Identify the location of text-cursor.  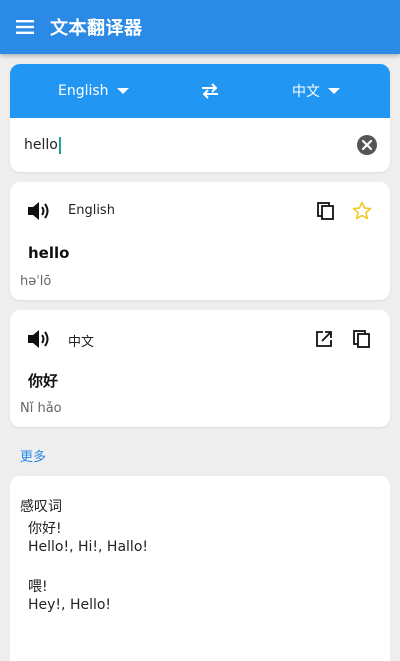
(59, 145).